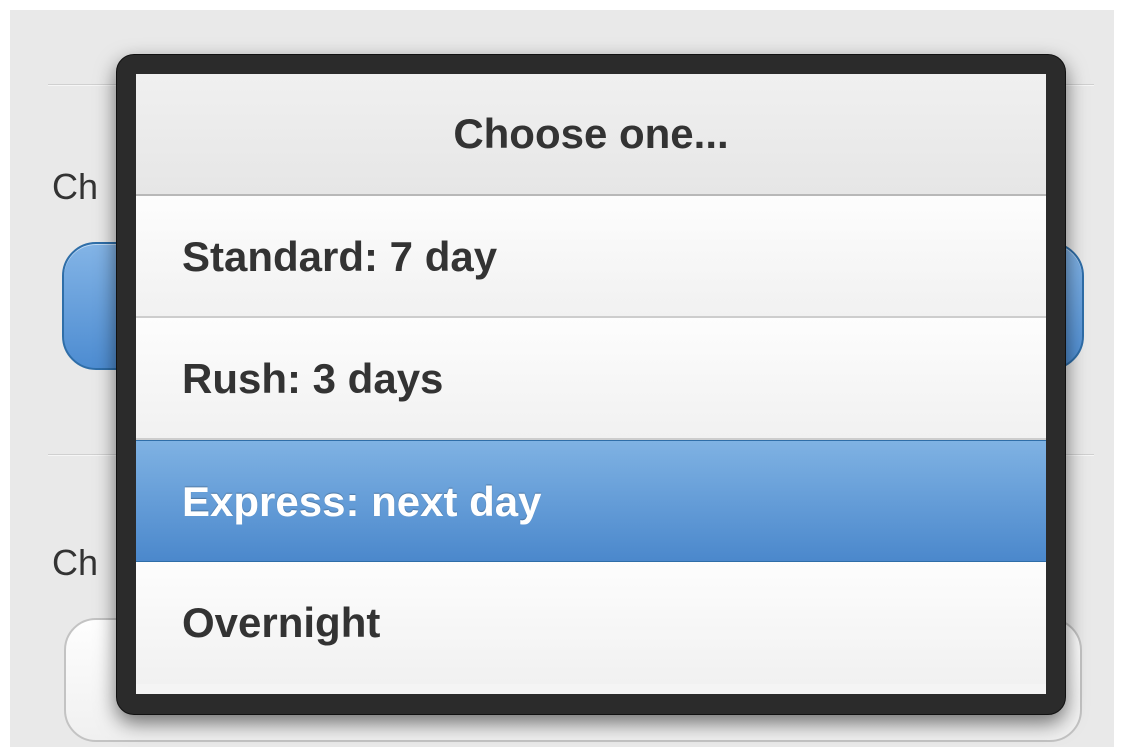 The image size is (1124, 747). I want to click on option-standard: Standard: 7 day, so click(591, 257).